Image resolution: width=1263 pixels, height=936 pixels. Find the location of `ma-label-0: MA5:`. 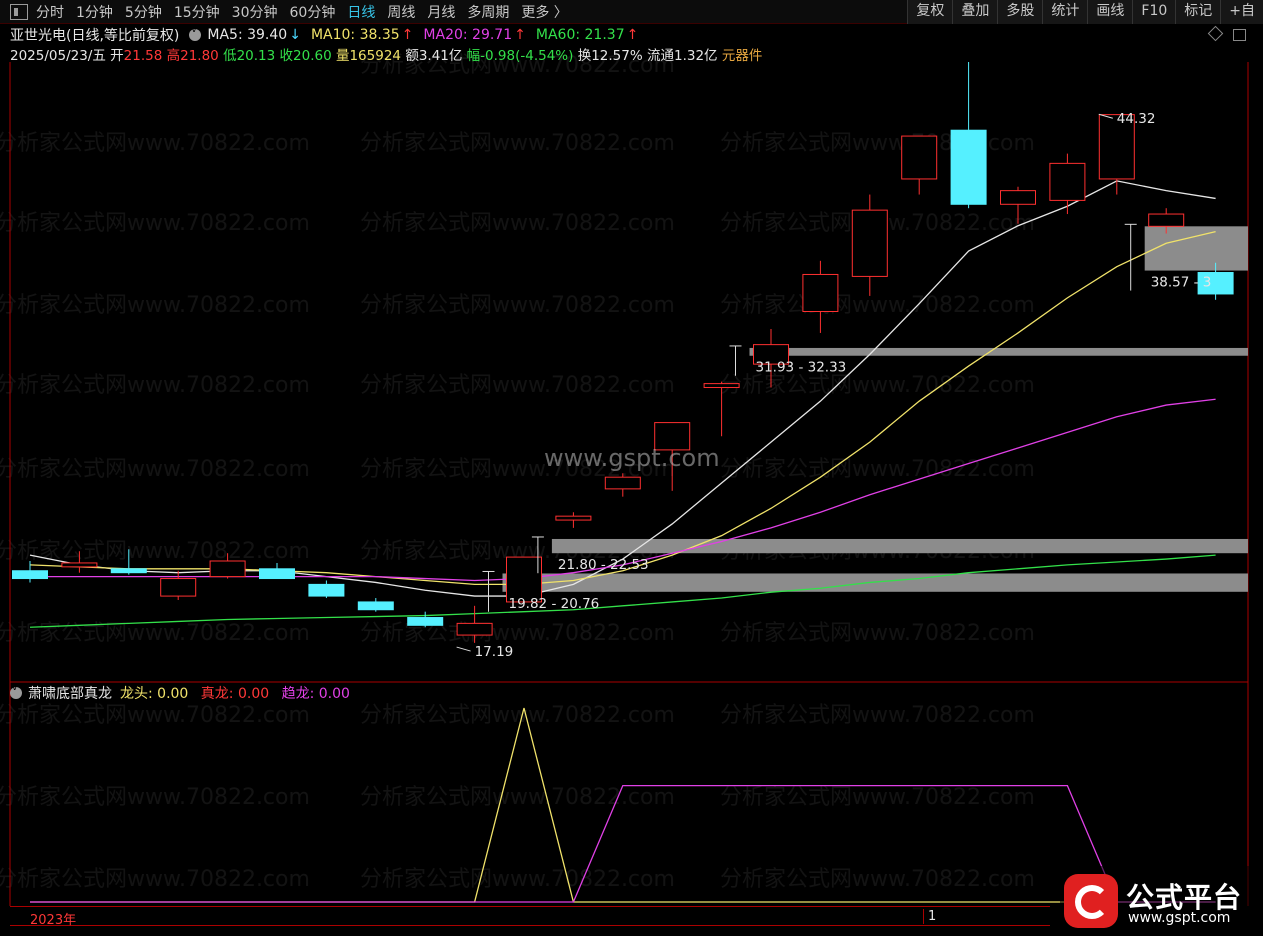

ma-label-0: MA5: is located at coordinates (227, 34).